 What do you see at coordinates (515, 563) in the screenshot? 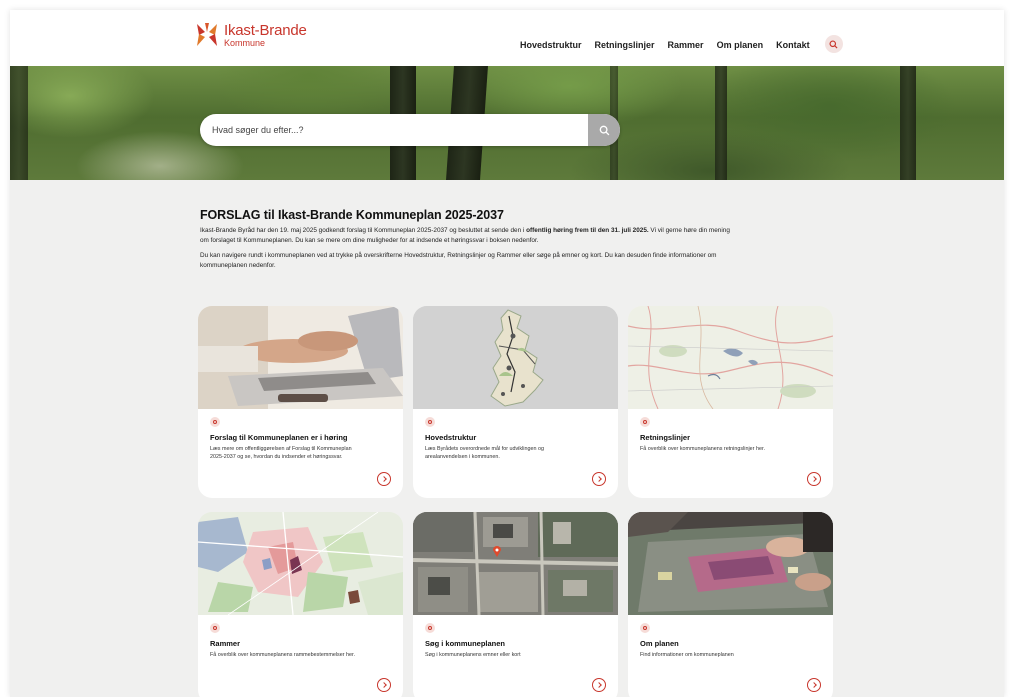
I see `card-image-aerial-map` at bounding box center [515, 563].